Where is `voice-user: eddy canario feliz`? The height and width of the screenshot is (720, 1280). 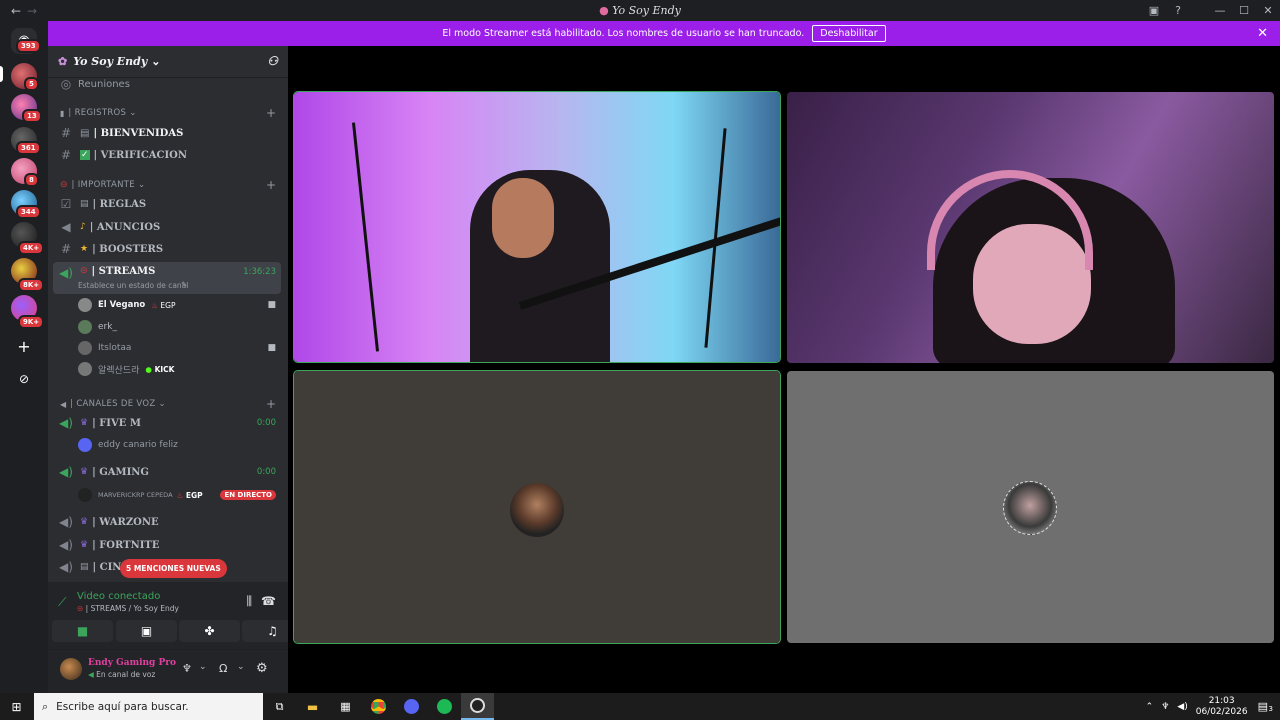 voice-user: eddy canario feliz is located at coordinates (168, 445).